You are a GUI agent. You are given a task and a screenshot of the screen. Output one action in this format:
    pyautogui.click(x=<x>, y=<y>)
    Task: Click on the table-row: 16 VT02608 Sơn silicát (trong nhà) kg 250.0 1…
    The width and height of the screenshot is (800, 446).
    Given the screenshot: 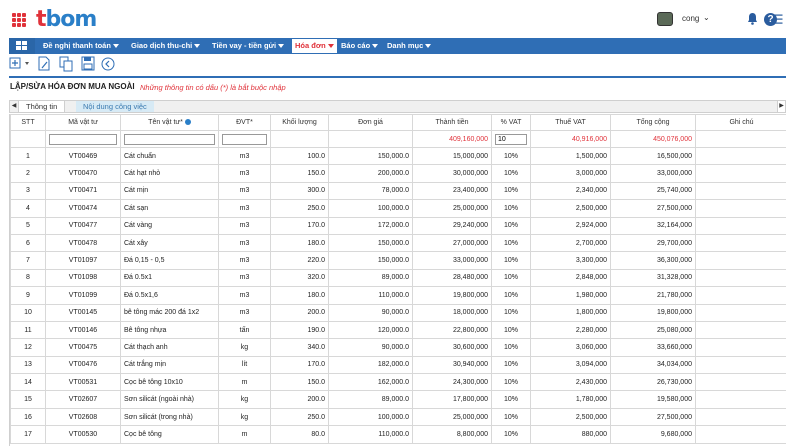 What is the action you would take?
    pyautogui.click(x=398, y=417)
    